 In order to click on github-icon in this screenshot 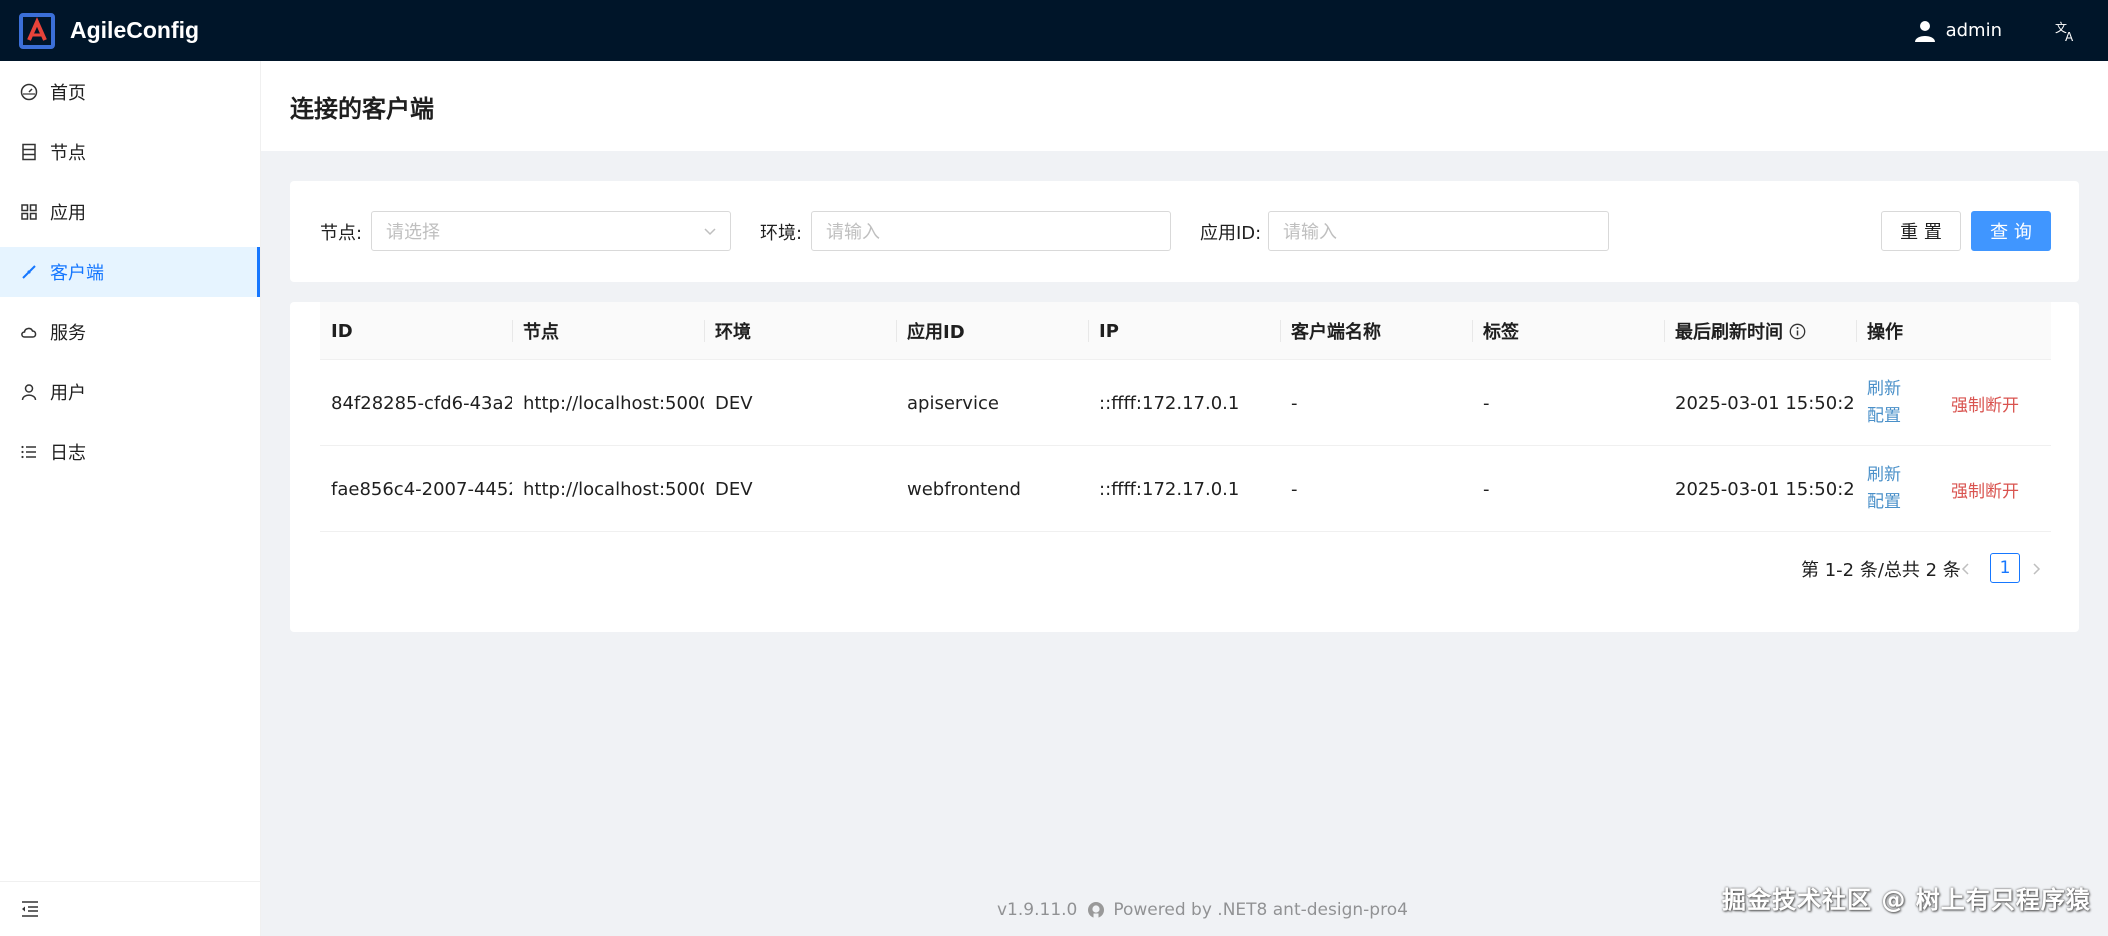, I will do `click(1096, 910)`.